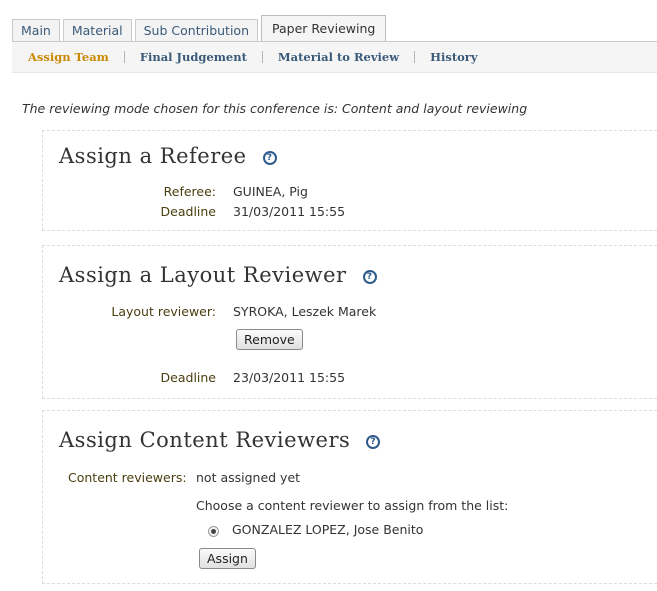 The height and width of the screenshot is (591, 657). Describe the element at coordinates (36, 30) in the screenshot. I see `tab-main: Main` at that location.